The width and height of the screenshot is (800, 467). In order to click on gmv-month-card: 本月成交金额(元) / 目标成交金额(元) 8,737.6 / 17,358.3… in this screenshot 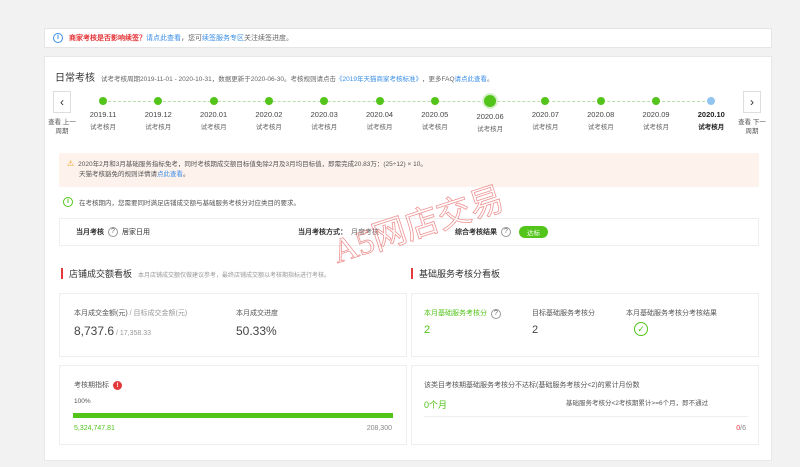, I will do `click(233, 325)`.